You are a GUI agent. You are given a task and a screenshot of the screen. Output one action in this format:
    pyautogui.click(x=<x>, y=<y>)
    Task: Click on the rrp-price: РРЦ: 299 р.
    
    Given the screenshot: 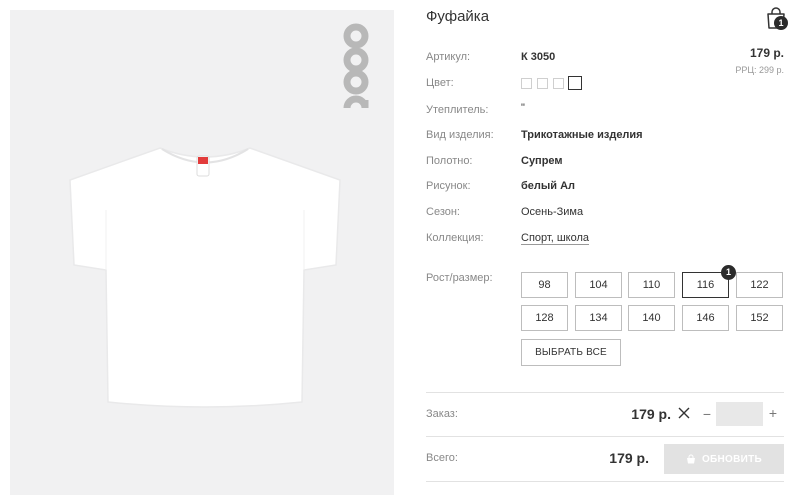 What is the action you would take?
    pyautogui.click(x=759, y=70)
    